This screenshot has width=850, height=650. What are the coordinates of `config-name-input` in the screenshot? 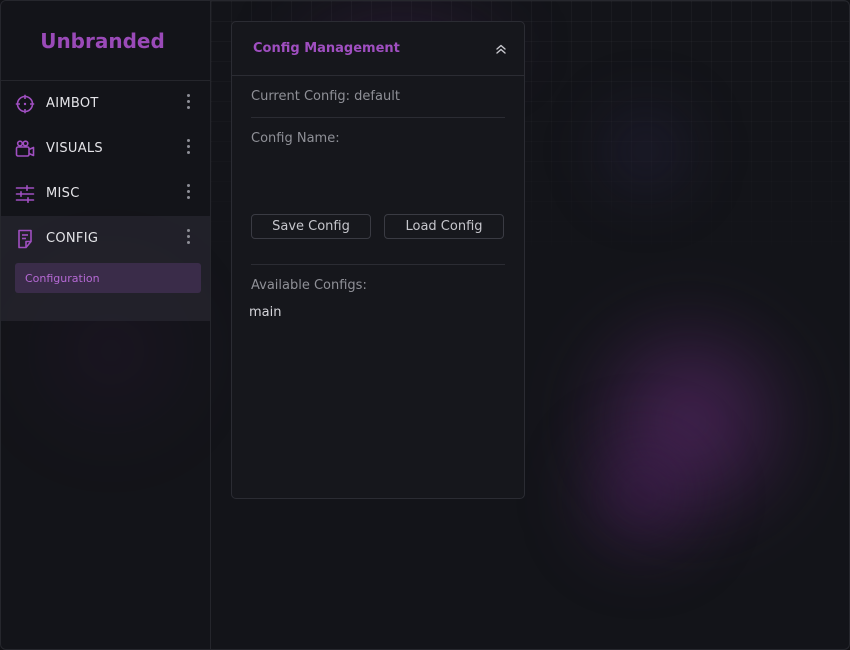 It's located at (378, 180).